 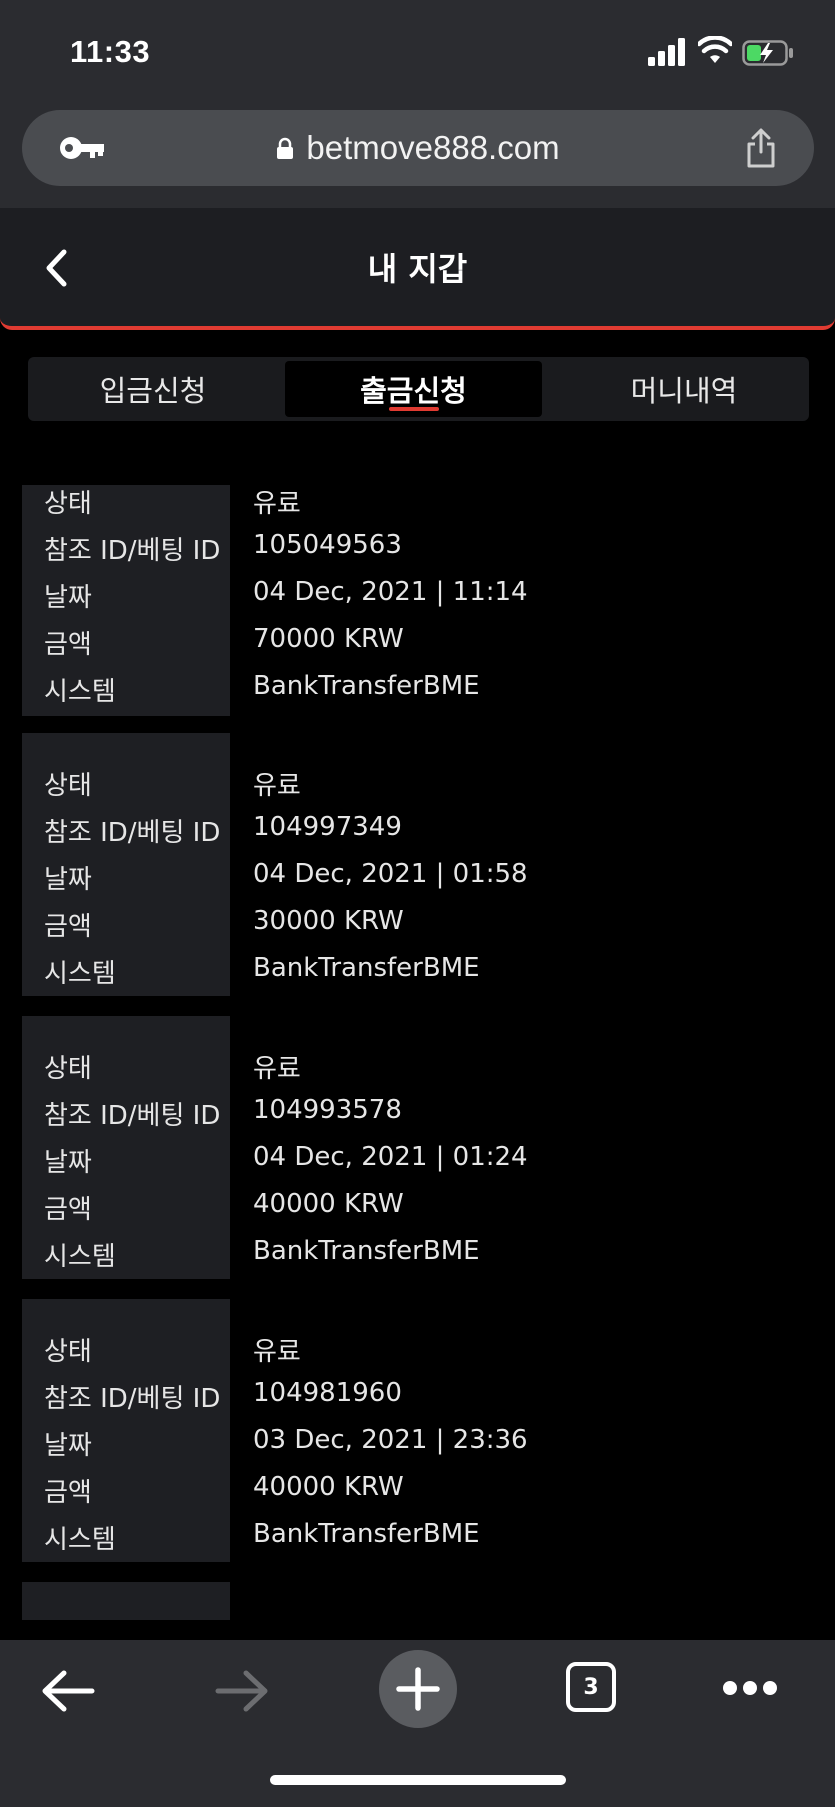 What do you see at coordinates (242, 1691) in the screenshot?
I see `arrow-right-icon` at bounding box center [242, 1691].